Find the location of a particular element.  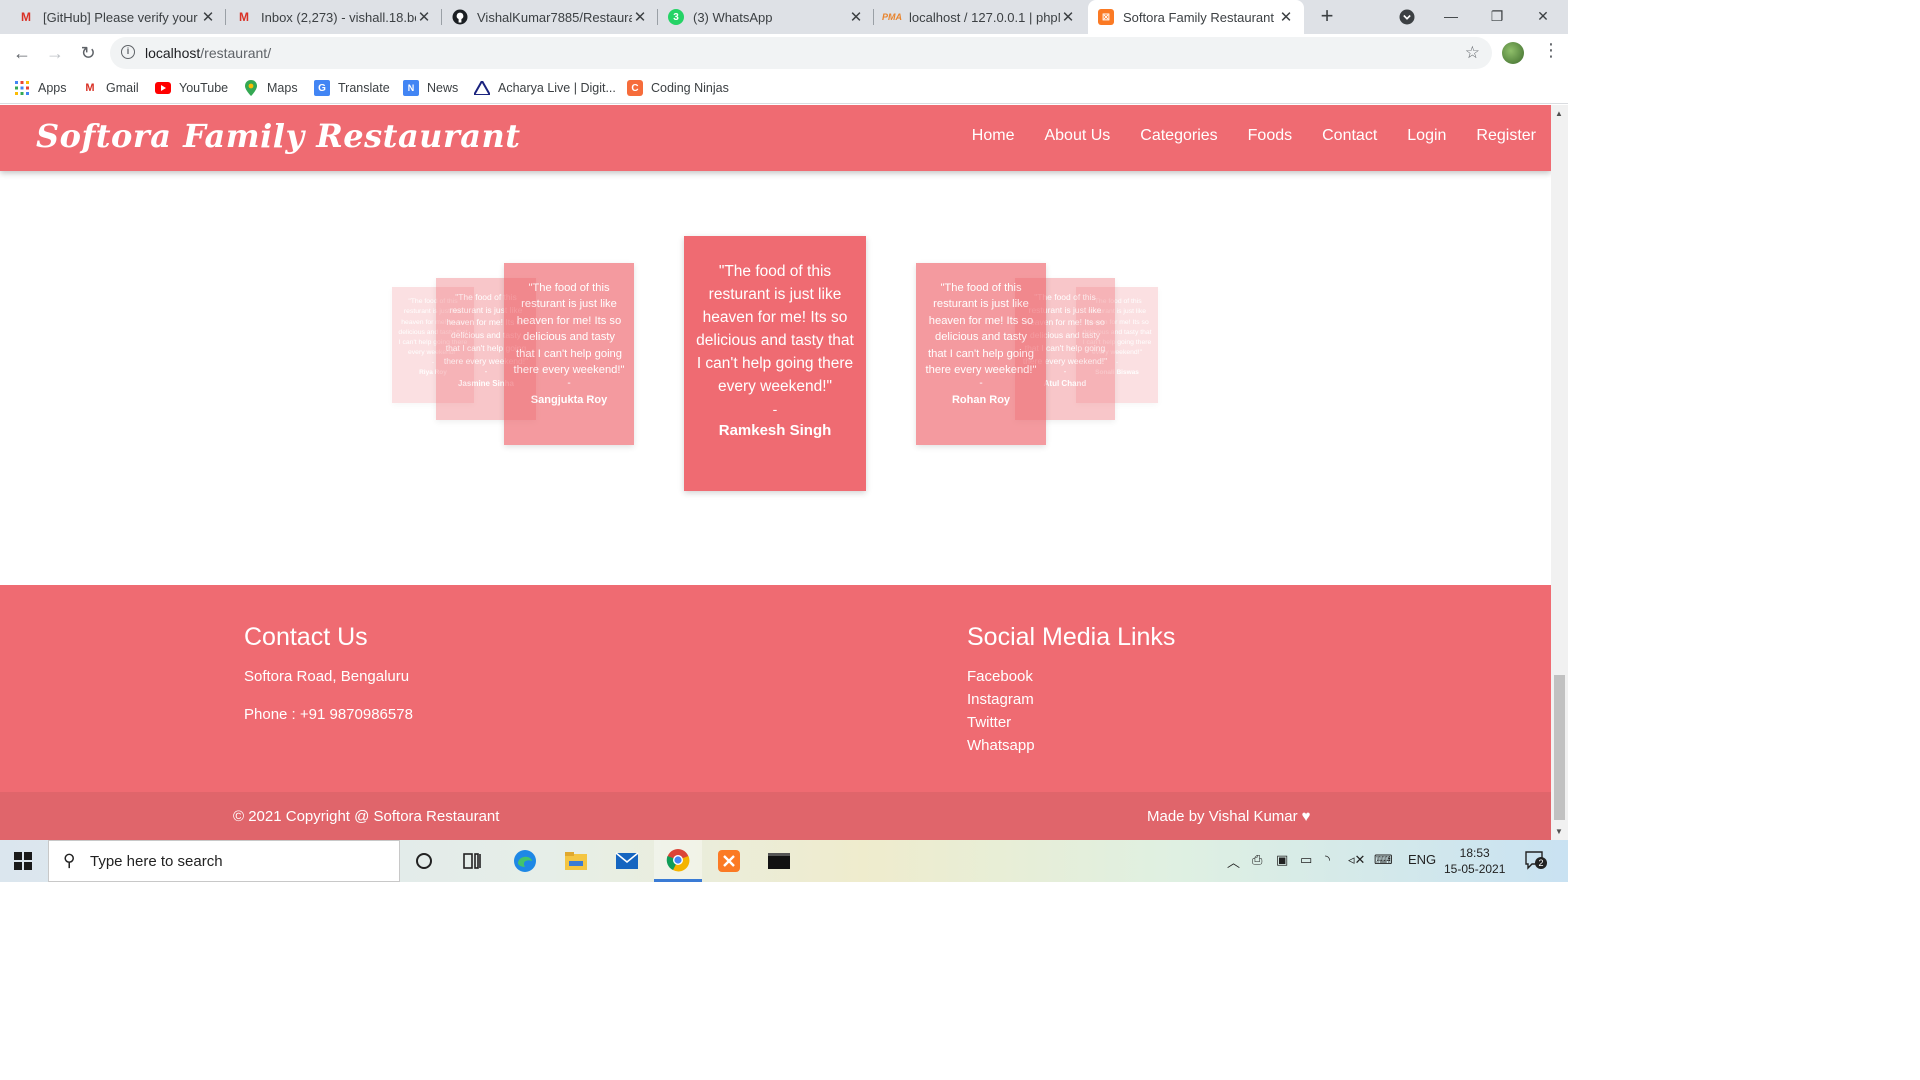

mail-icon is located at coordinates (627, 861).